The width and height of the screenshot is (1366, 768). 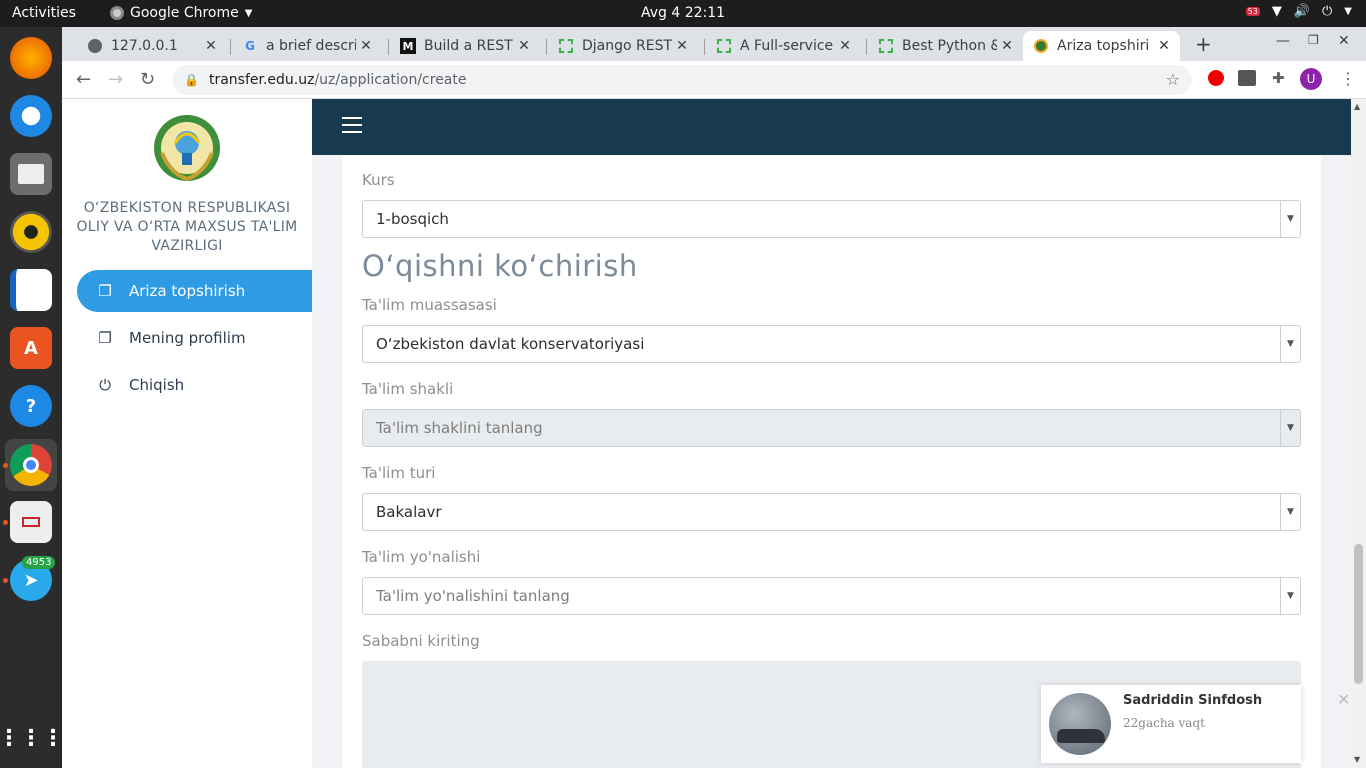 I want to click on minimize-button: —, so click(x=1283, y=41).